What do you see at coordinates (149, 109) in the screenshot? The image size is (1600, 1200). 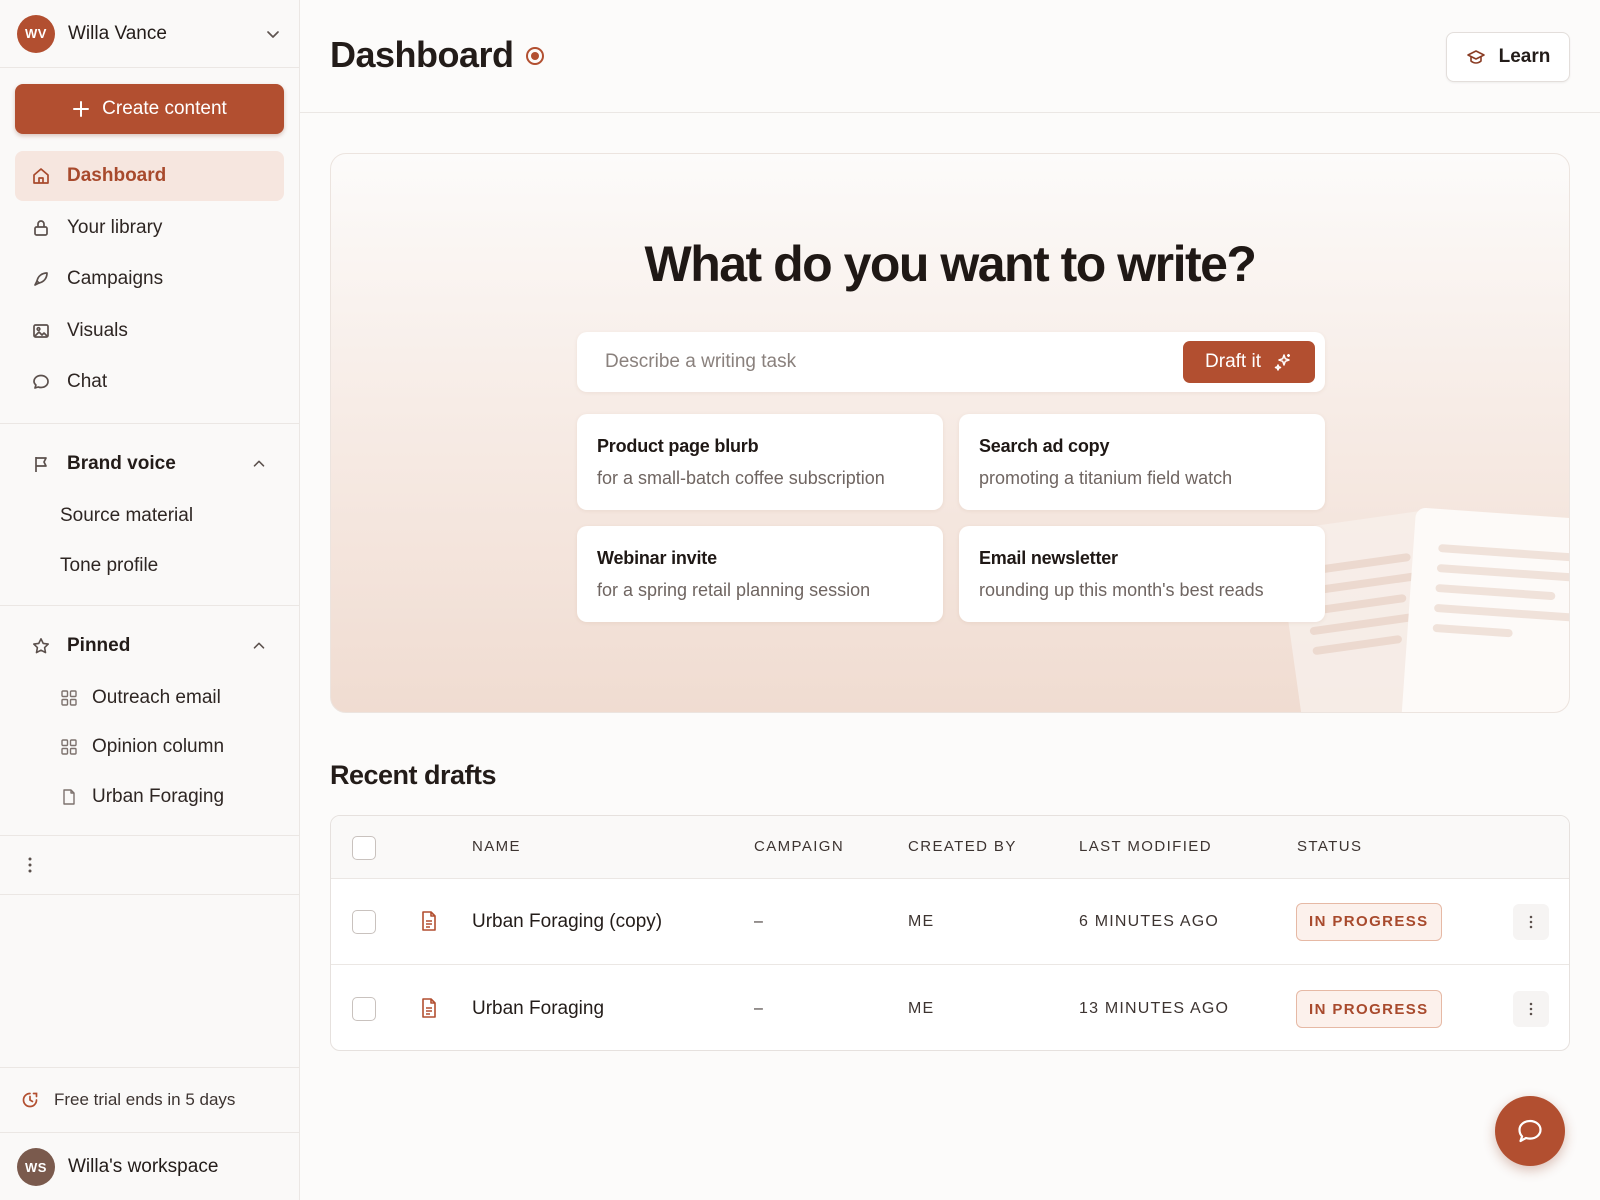 I see `create-content-button: Create content` at bounding box center [149, 109].